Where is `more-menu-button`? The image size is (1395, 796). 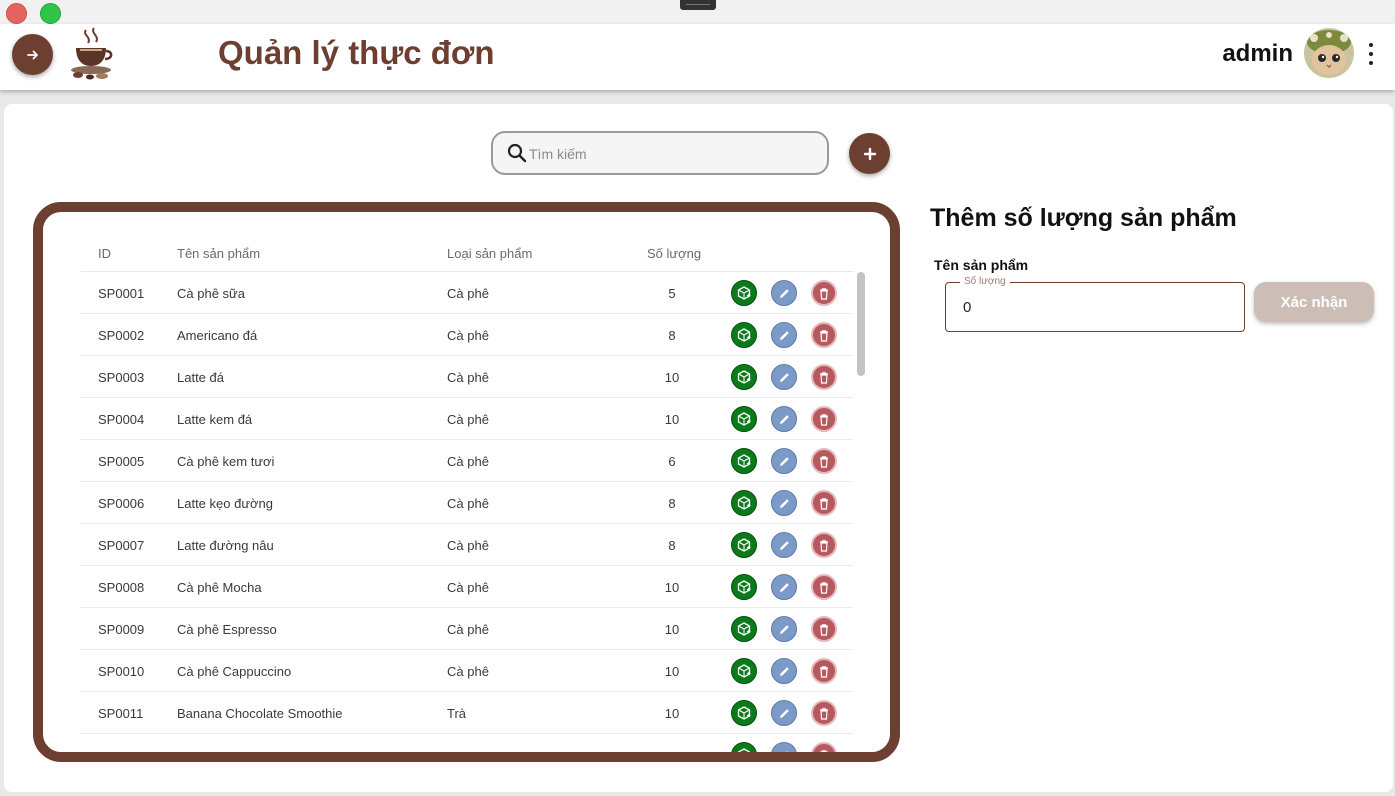
more-menu-button is located at coordinates (1371, 54).